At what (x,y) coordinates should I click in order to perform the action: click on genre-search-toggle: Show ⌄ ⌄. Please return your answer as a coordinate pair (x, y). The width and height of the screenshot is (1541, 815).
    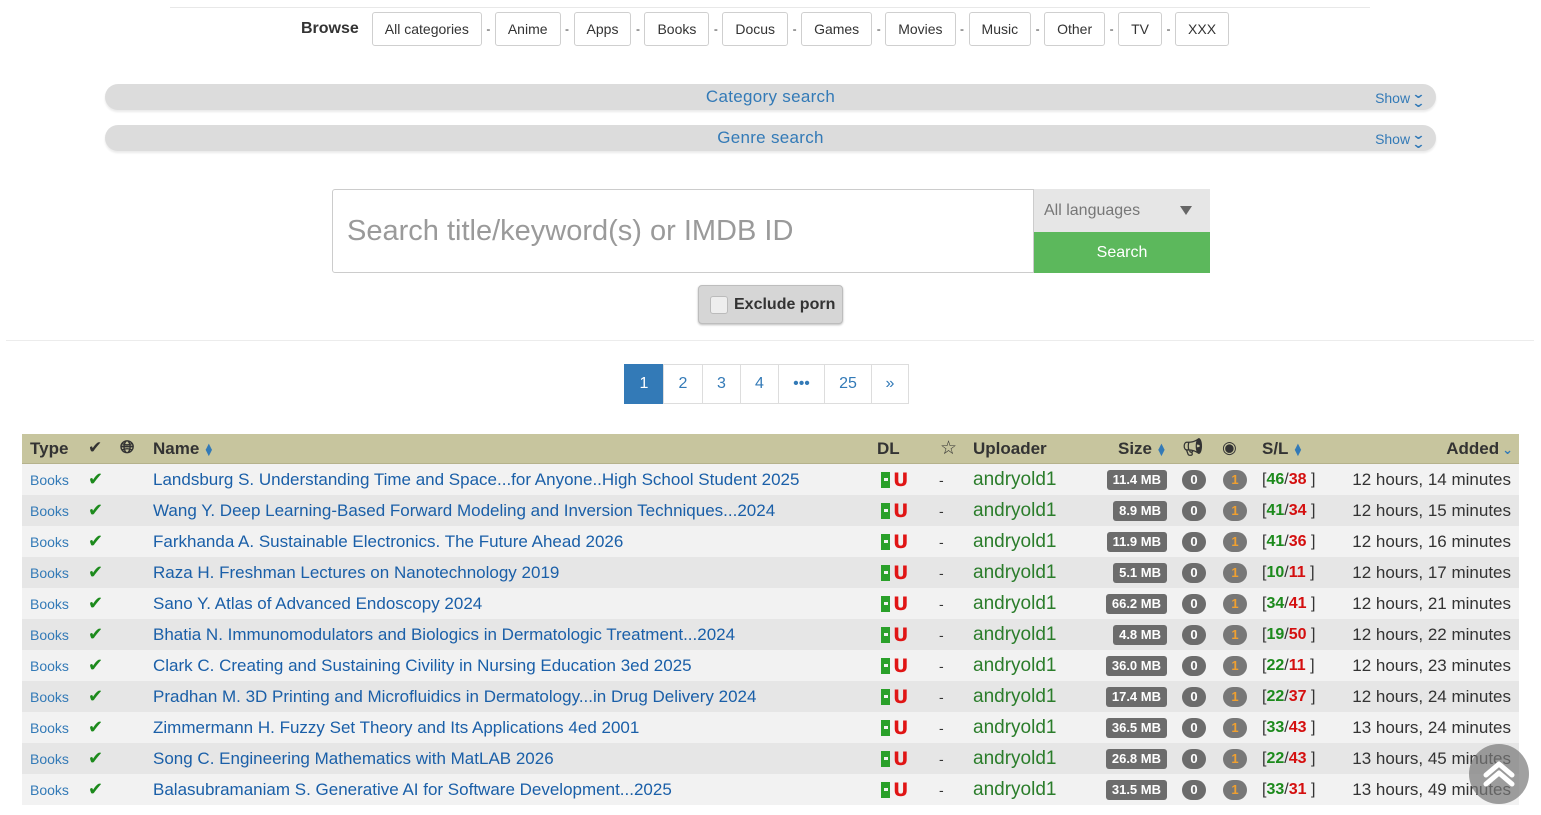
    Looking at the image, I should click on (1400, 139).